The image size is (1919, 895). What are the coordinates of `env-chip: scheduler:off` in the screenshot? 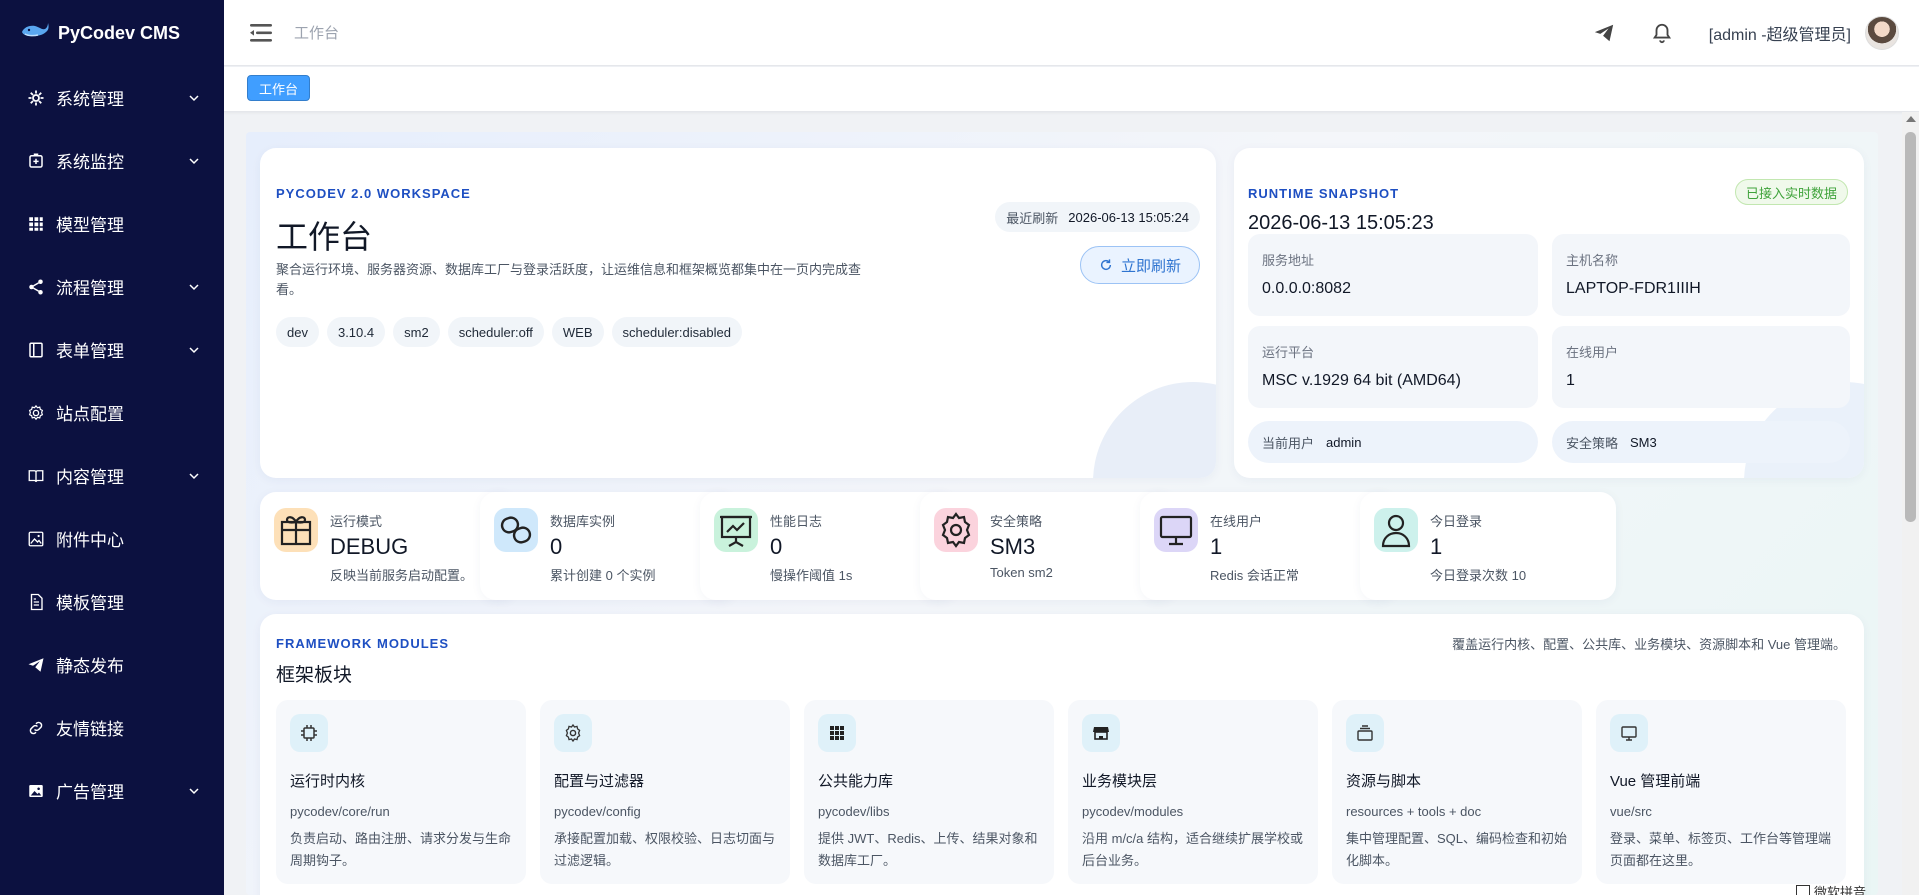 It's located at (495, 332).